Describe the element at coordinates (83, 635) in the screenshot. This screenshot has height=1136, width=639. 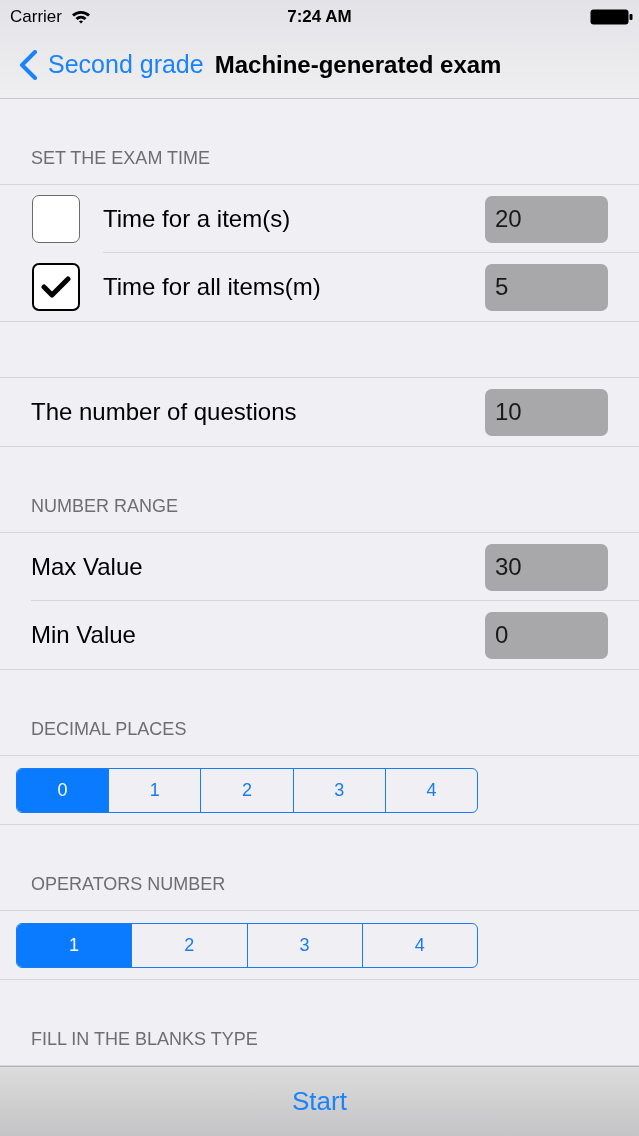
I see `row-label: Min Value` at that location.